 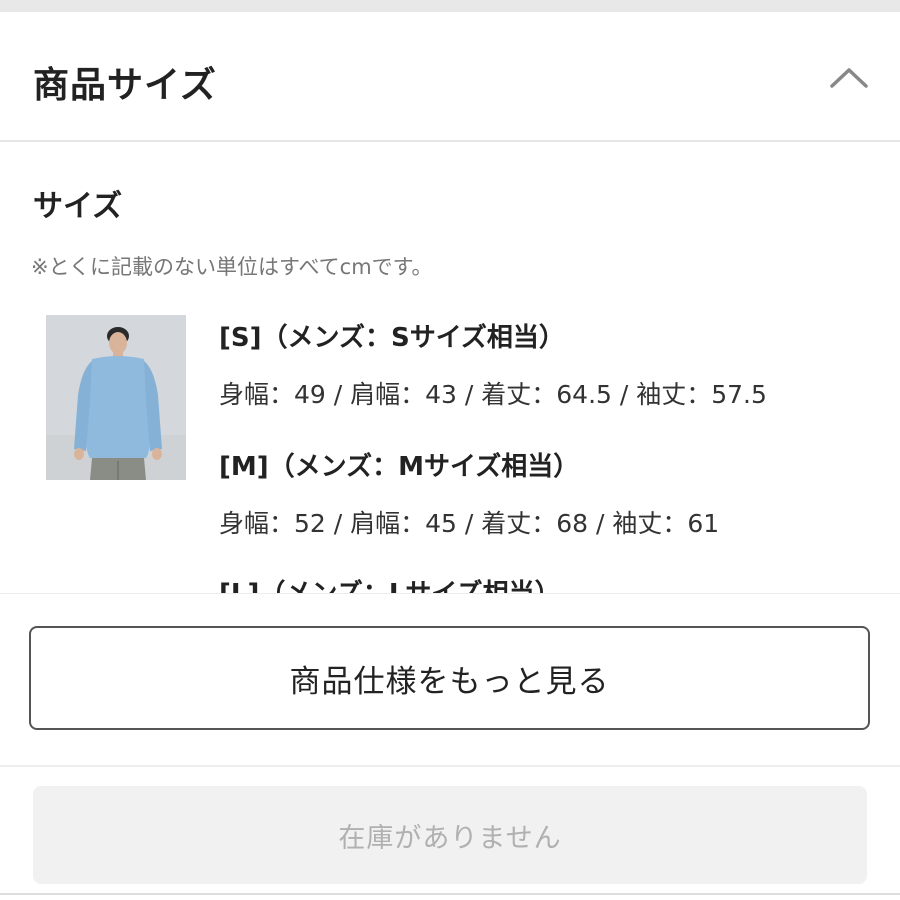 I want to click on size-label: [L]（メンズ：Lサイズ相当）, so click(x=390, y=583).